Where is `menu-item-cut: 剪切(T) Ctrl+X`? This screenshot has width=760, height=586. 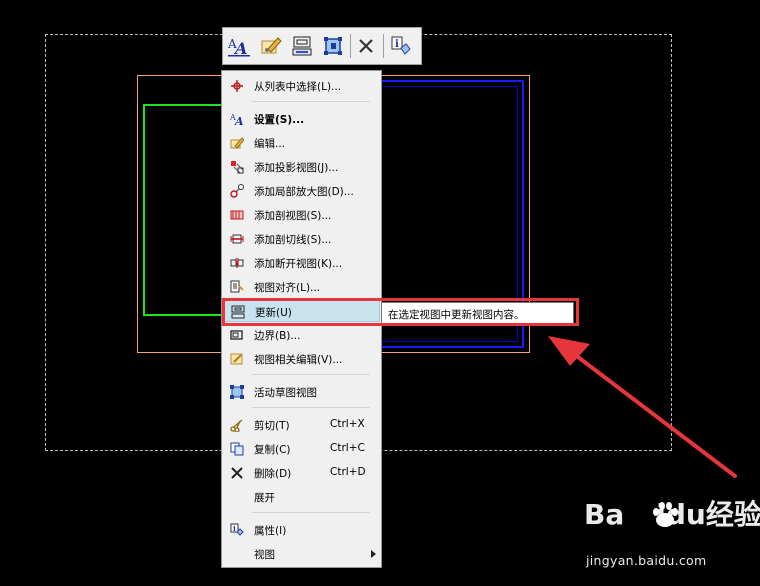
menu-item-cut: 剪切(T) Ctrl+X is located at coordinates (301, 425).